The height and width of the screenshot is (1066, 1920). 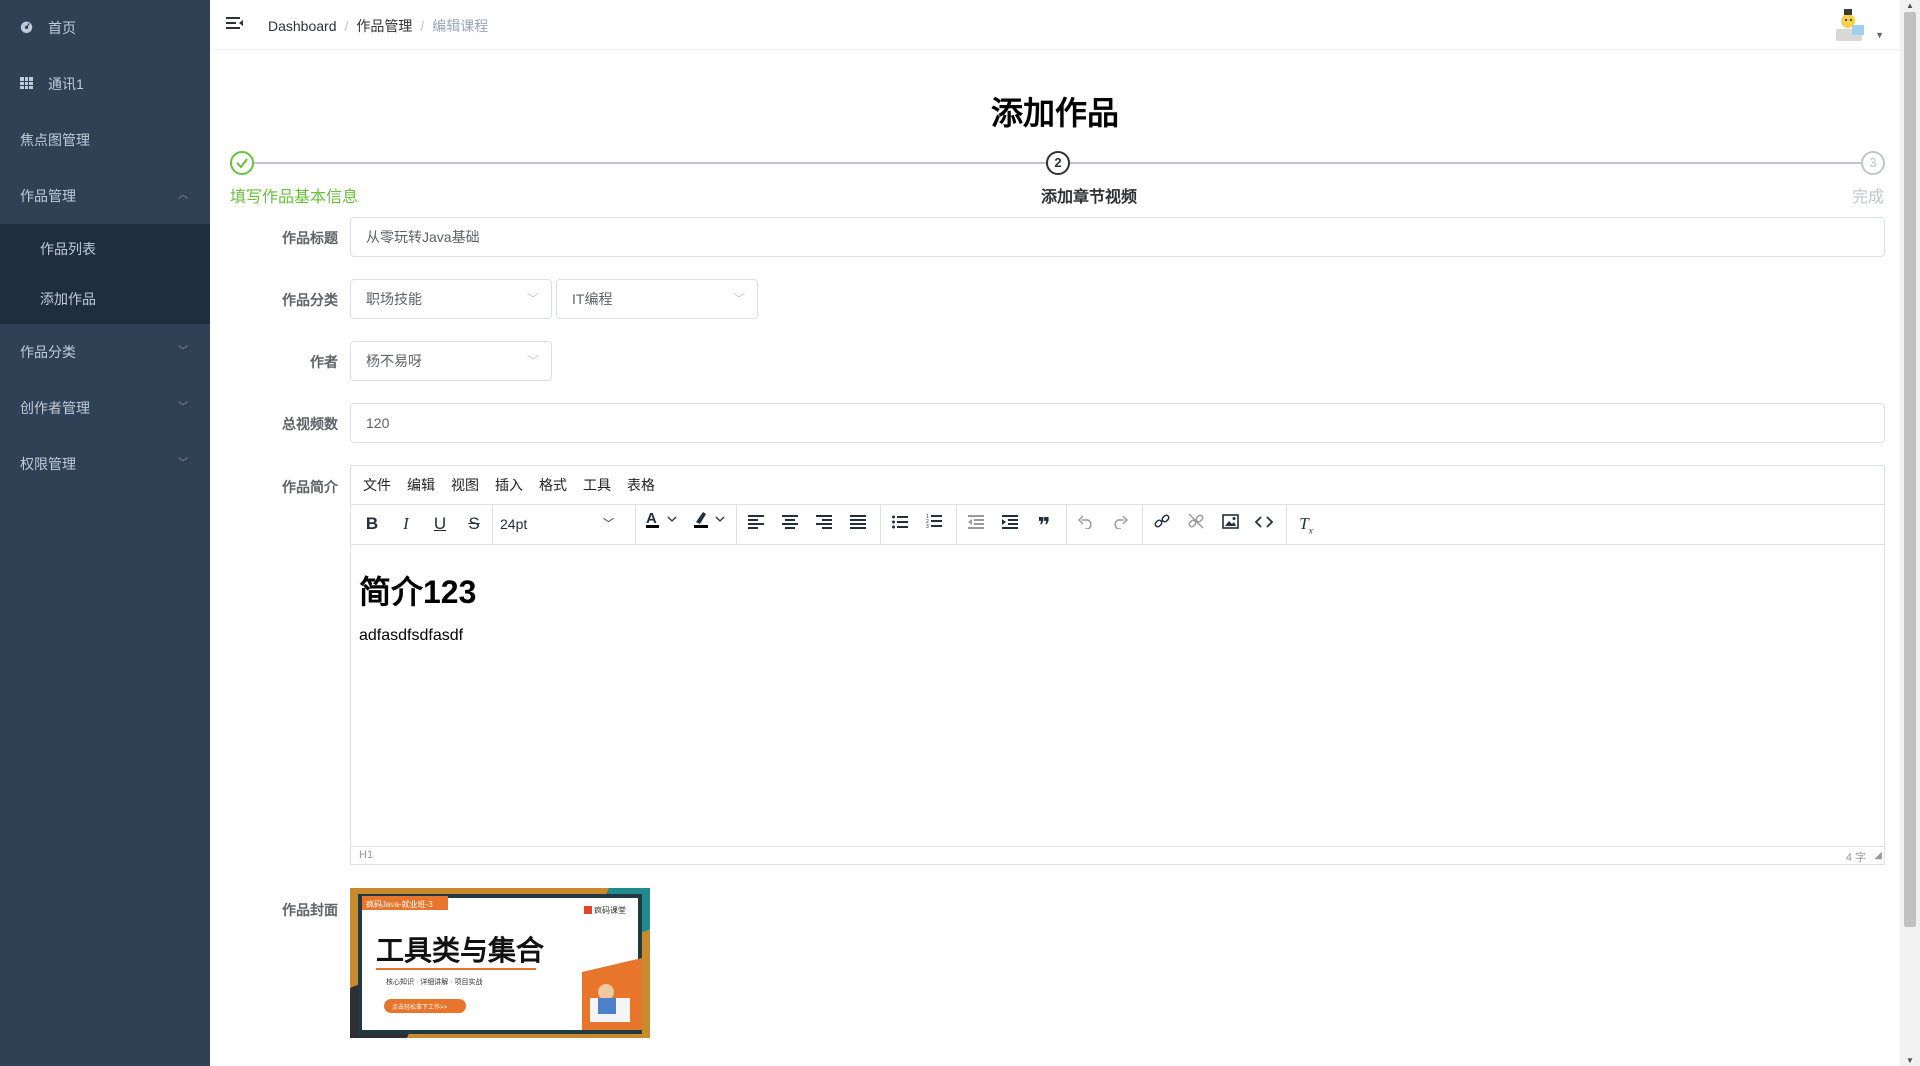 I want to click on align-left-icon, so click(x=756, y=524).